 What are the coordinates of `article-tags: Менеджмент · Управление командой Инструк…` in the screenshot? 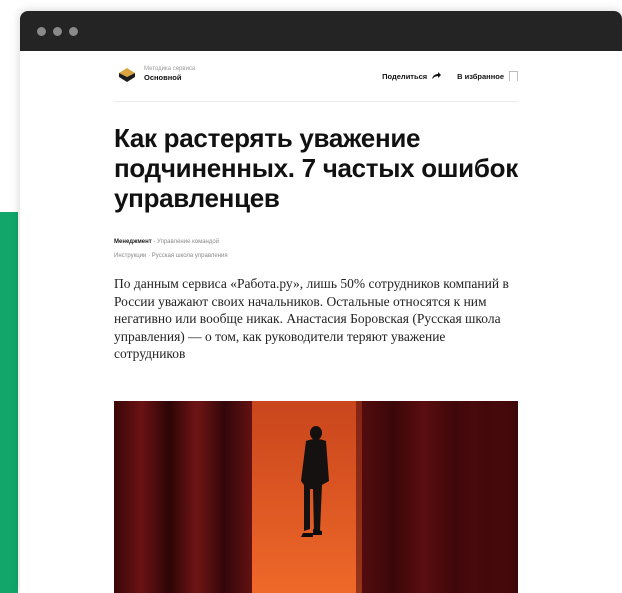 It's located at (171, 249).